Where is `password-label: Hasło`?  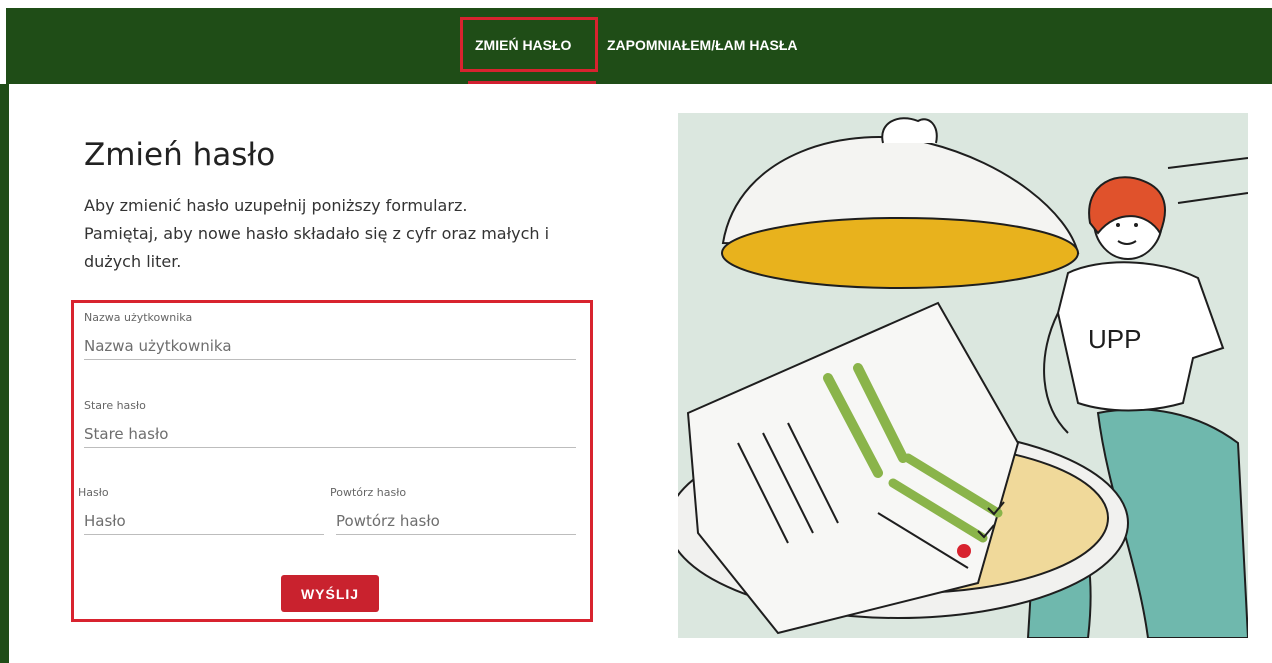 password-label: Hasło is located at coordinates (93, 492).